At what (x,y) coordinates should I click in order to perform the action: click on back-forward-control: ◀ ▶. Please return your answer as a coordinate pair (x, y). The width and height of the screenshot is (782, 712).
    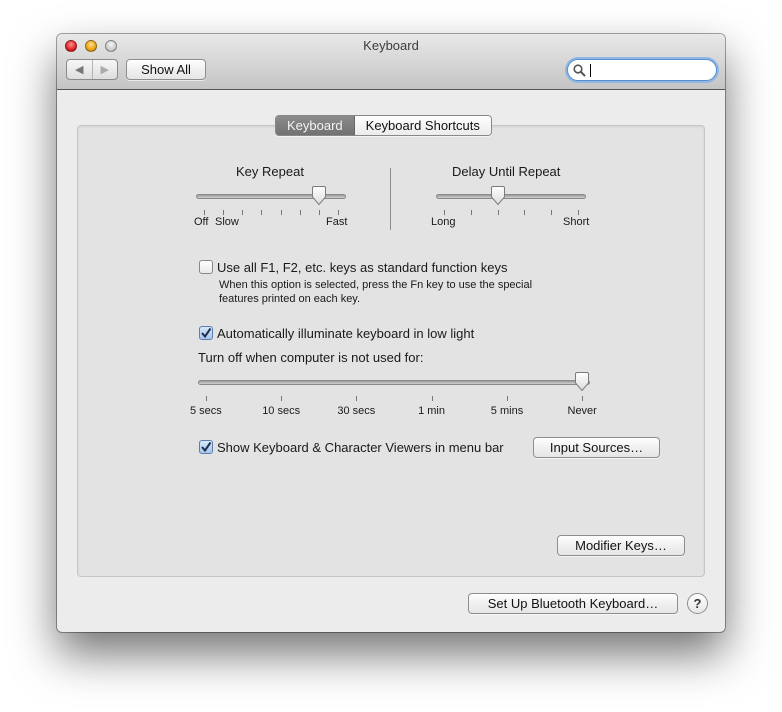
    Looking at the image, I should click on (92, 69).